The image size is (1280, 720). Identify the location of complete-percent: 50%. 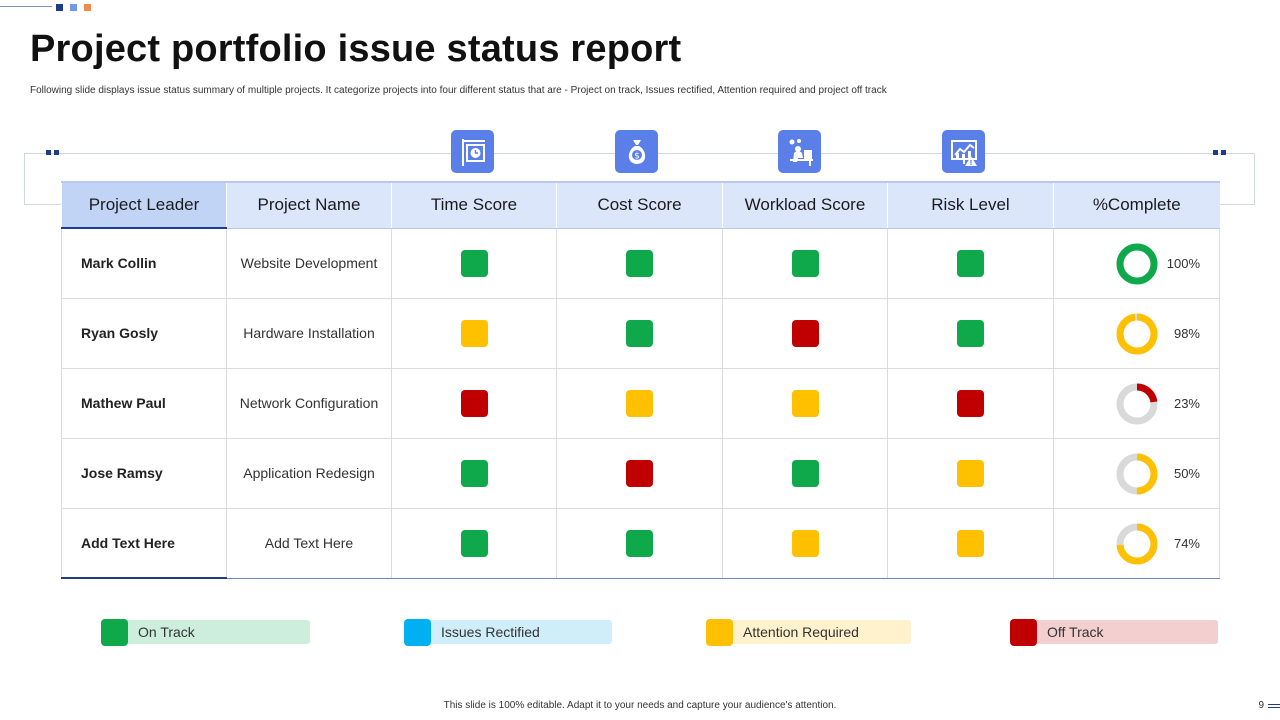
(1186, 473).